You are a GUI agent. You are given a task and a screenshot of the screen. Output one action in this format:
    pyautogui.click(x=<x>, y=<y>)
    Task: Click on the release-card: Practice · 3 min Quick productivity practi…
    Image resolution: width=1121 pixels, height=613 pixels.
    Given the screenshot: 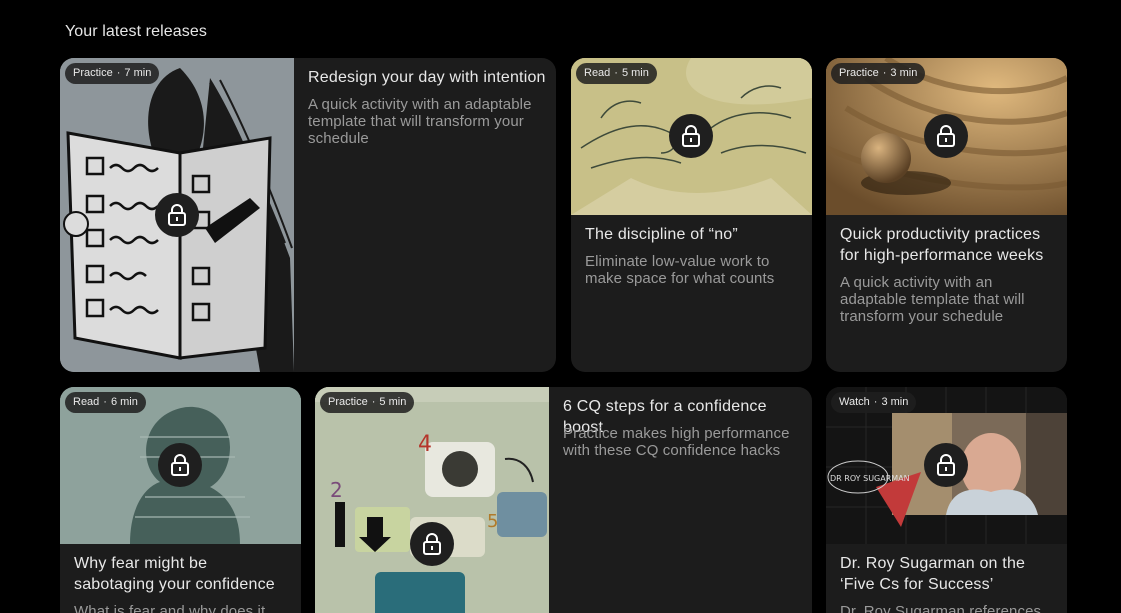 What is the action you would take?
    pyautogui.click(x=946, y=215)
    